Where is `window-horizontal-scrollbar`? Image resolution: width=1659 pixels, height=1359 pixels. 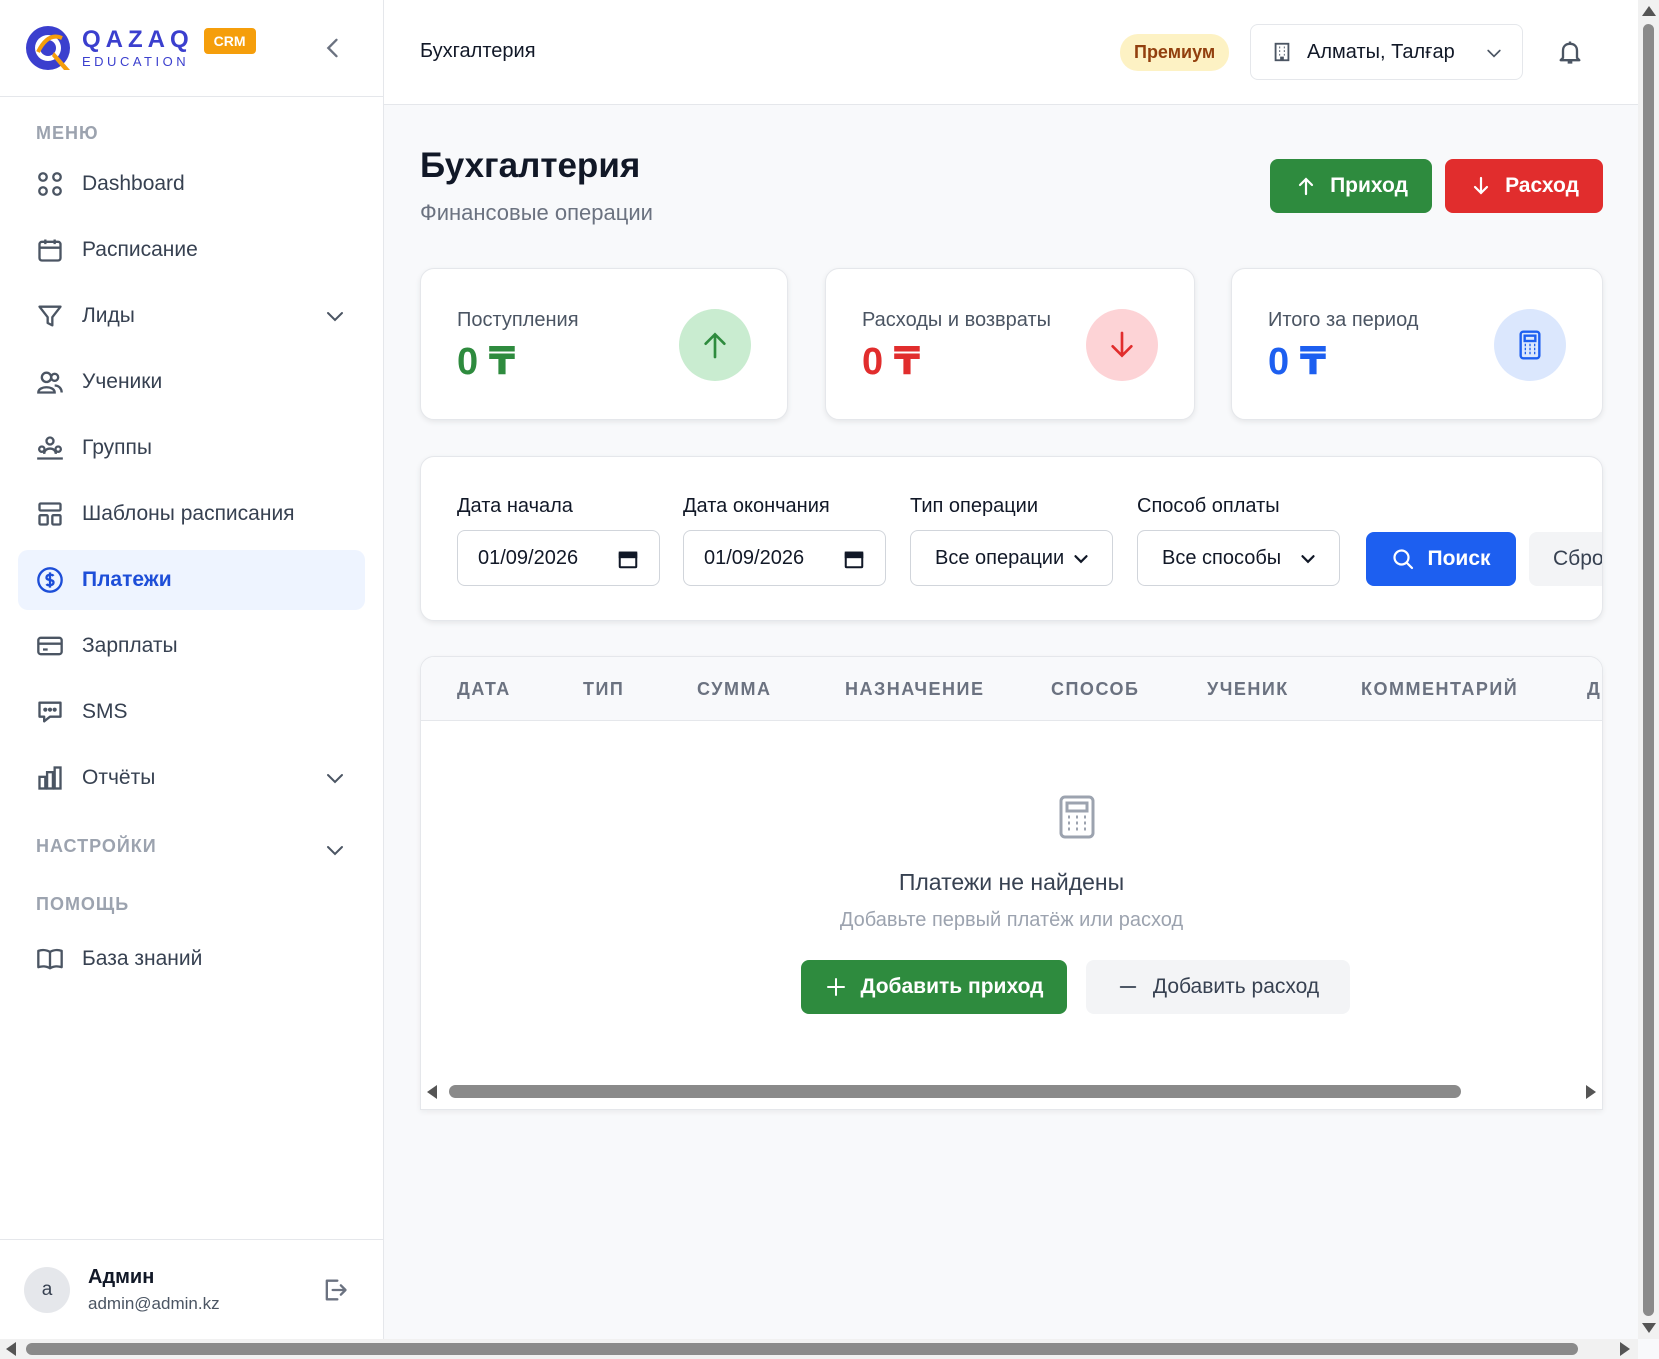 window-horizontal-scrollbar is located at coordinates (819, 1349).